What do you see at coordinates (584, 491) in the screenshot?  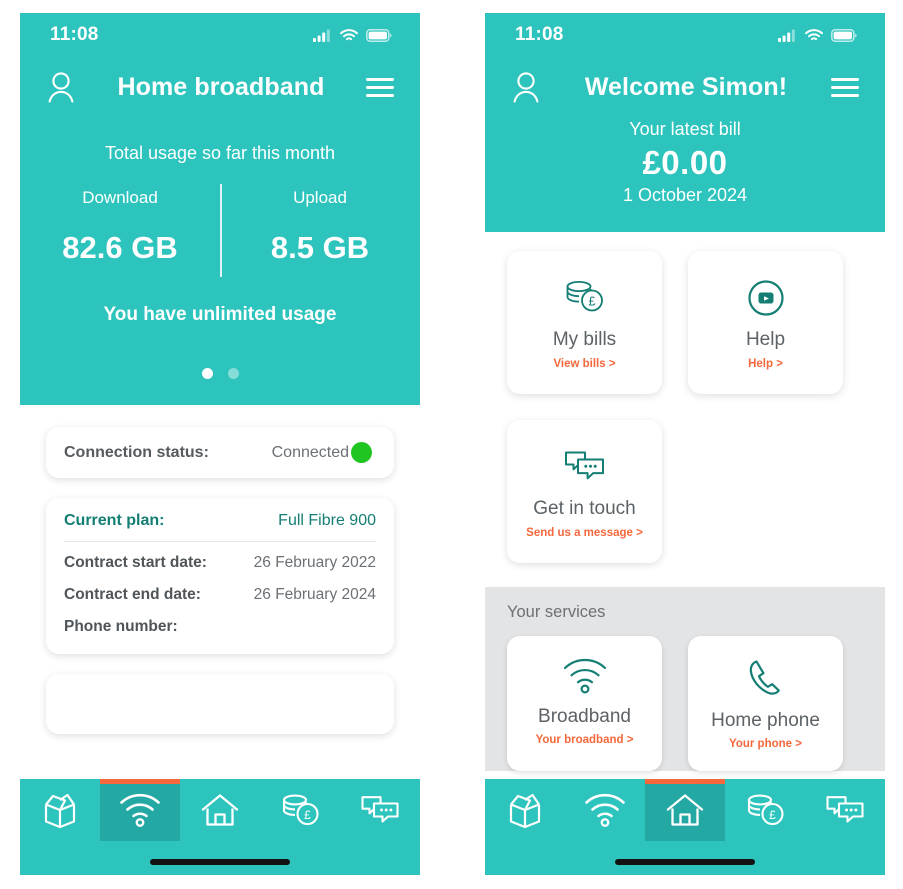 I see `tile-get-in-touch: Get in touch Send us a message >` at bounding box center [584, 491].